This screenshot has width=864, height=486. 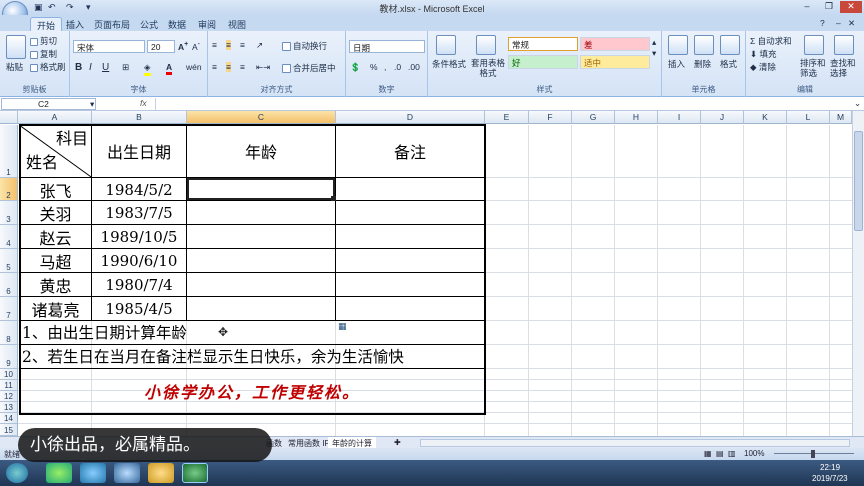 I want to click on cell-birth-date: 1985/4/5, so click(x=139, y=309).